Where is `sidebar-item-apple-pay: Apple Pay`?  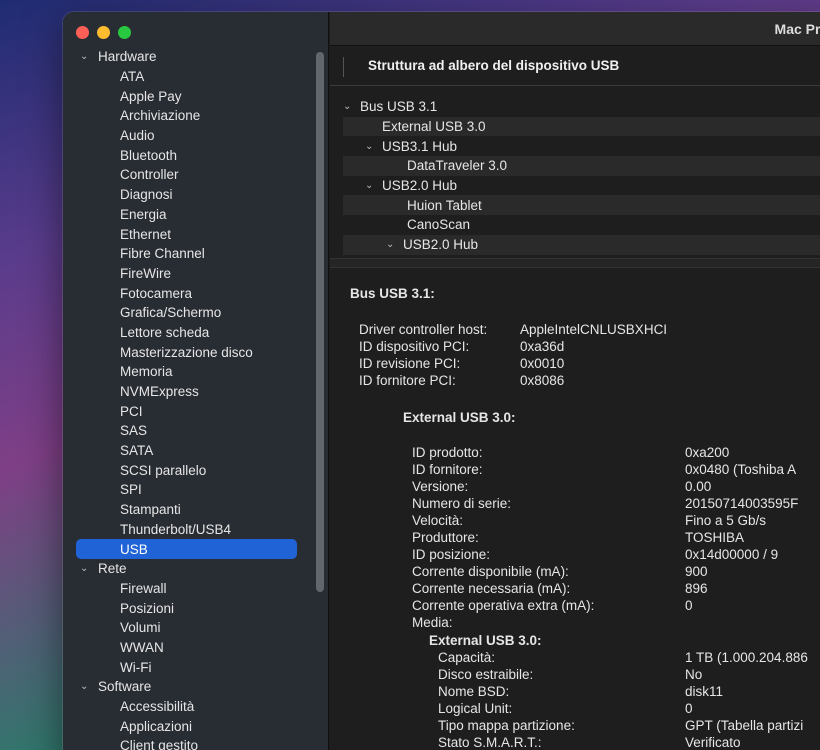
sidebar-item-apple-pay: Apple Pay is located at coordinates (186, 96).